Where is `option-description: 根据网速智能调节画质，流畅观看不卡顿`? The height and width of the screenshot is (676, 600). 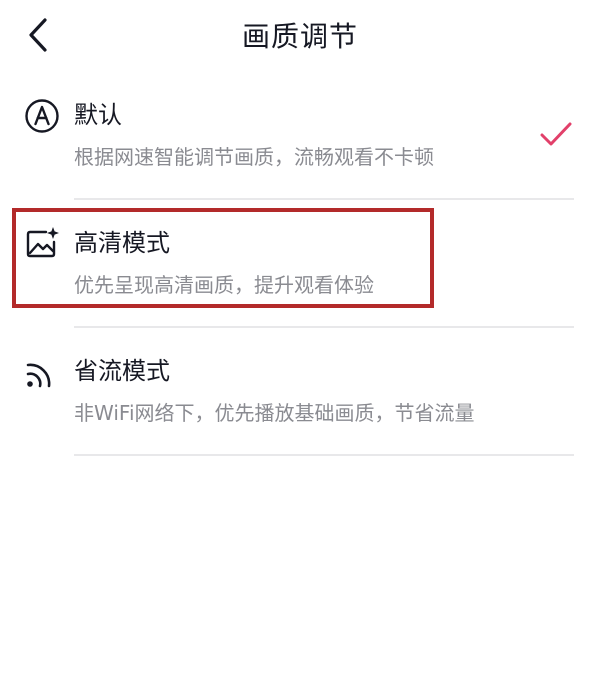
option-description: 根据网速智能调节画质，流畅观看不卡顿 is located at coordinates (254, 157).